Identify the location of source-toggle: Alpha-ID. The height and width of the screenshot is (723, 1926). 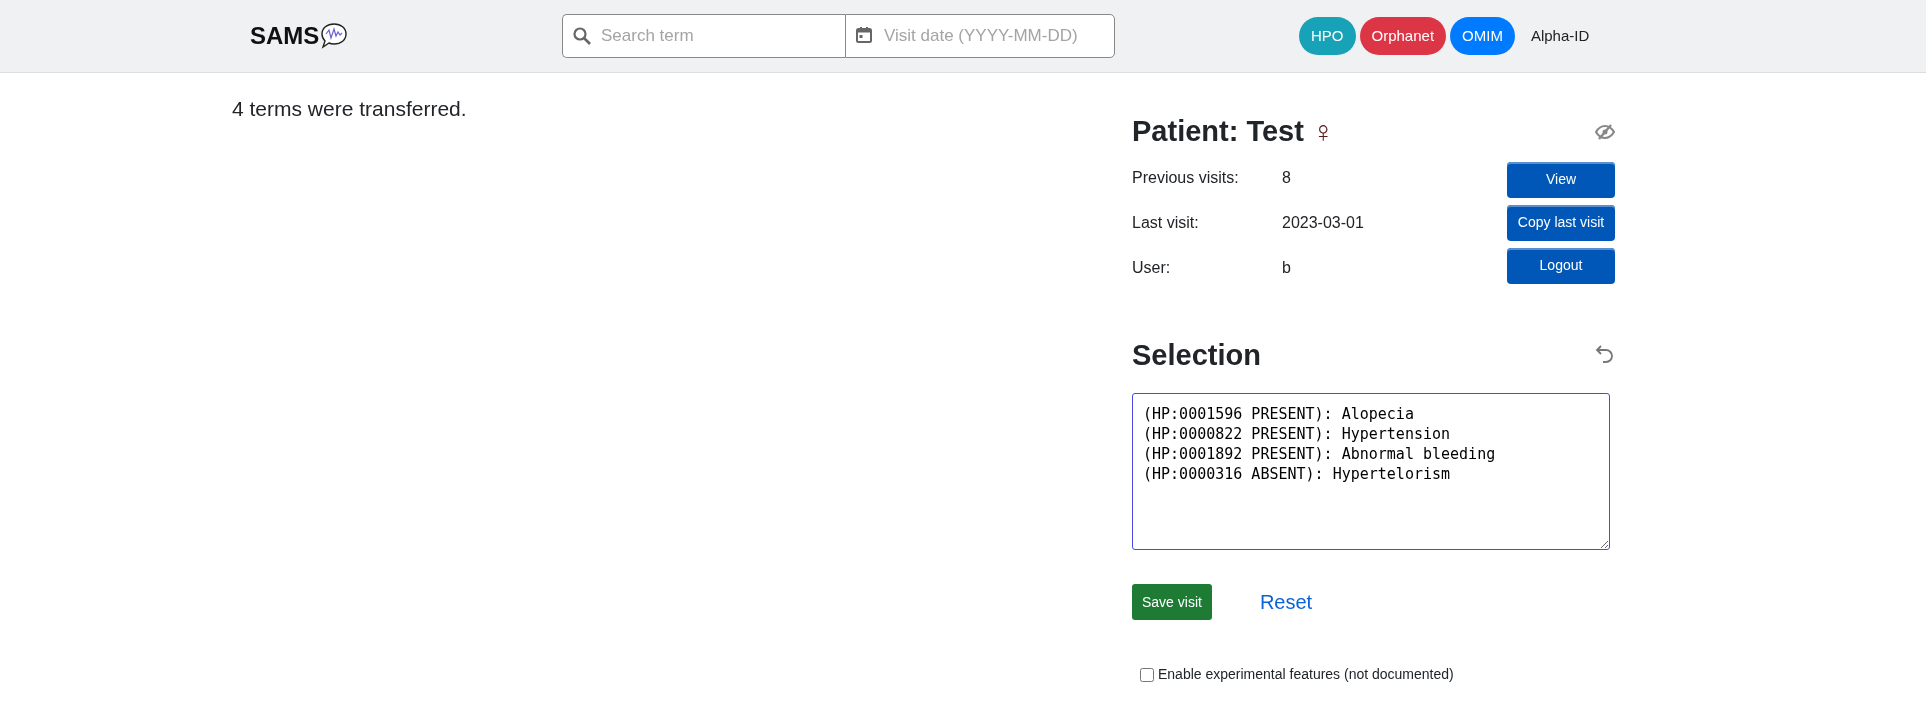
(1560, 36).